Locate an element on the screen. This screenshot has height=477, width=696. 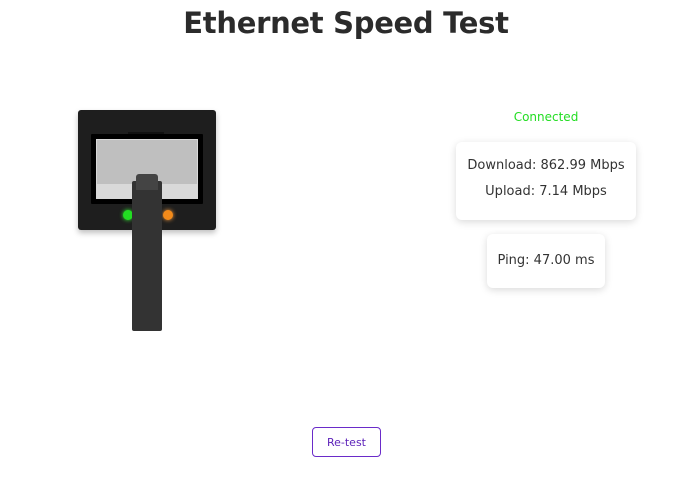
speed-card: Download: 862.99 Mbps Upload: 7.14 Mbps is located at coordinates (546, 181).